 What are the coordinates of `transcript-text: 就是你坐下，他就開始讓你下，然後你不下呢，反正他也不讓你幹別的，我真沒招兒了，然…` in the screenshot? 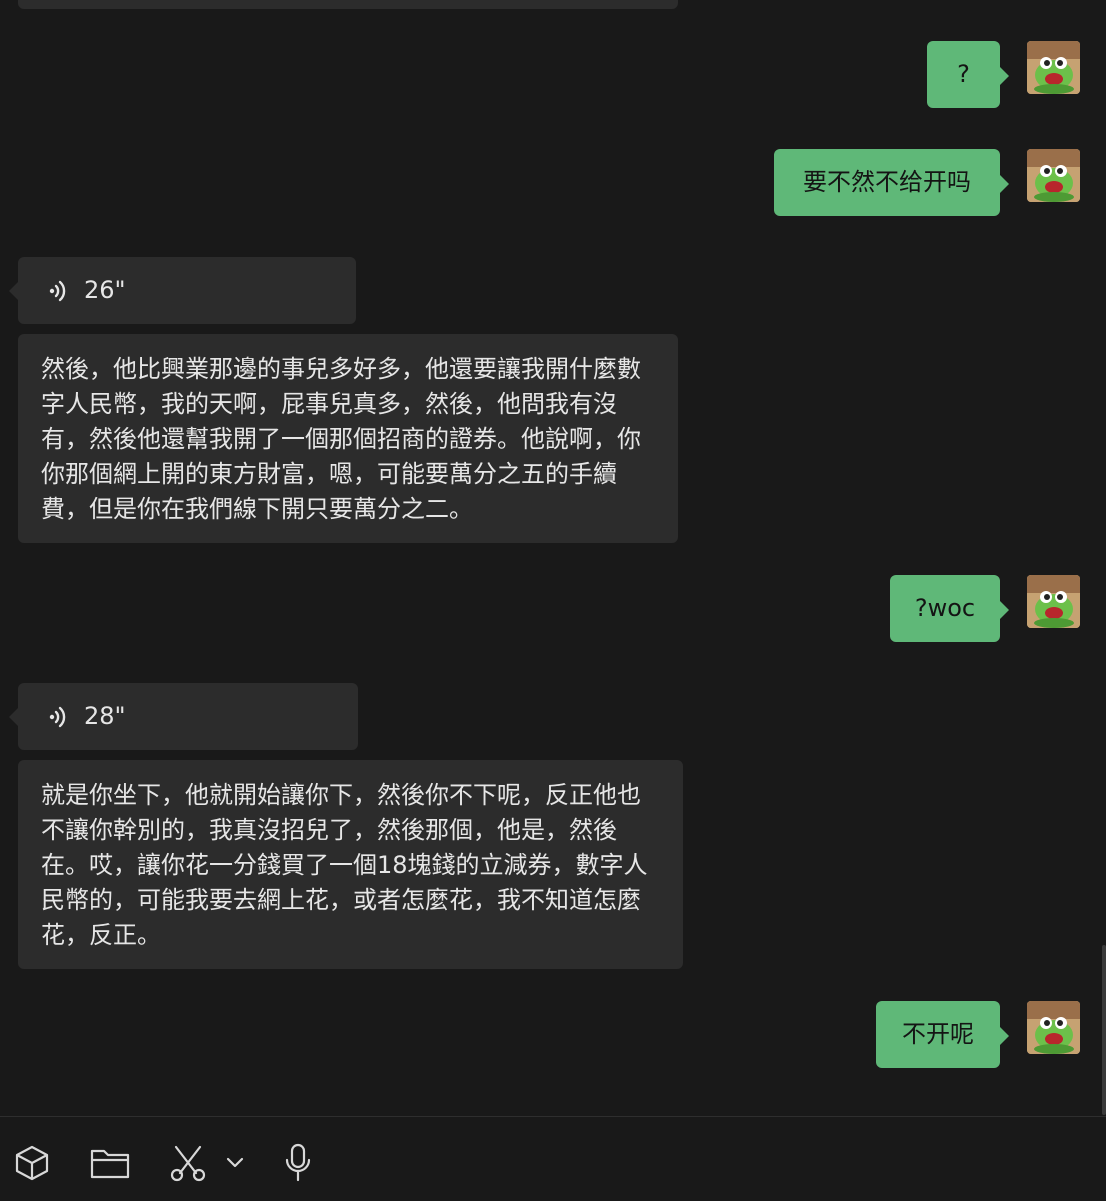 It's located at (344, 865).